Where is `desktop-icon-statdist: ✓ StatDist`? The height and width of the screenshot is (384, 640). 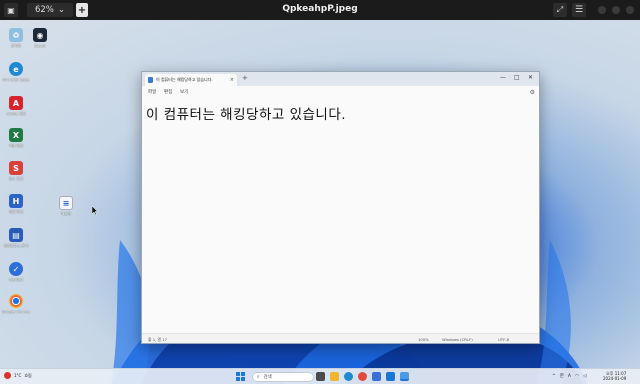
desktop-icon-statdist: ✓ StatDist is located at coordinates (16, 272).